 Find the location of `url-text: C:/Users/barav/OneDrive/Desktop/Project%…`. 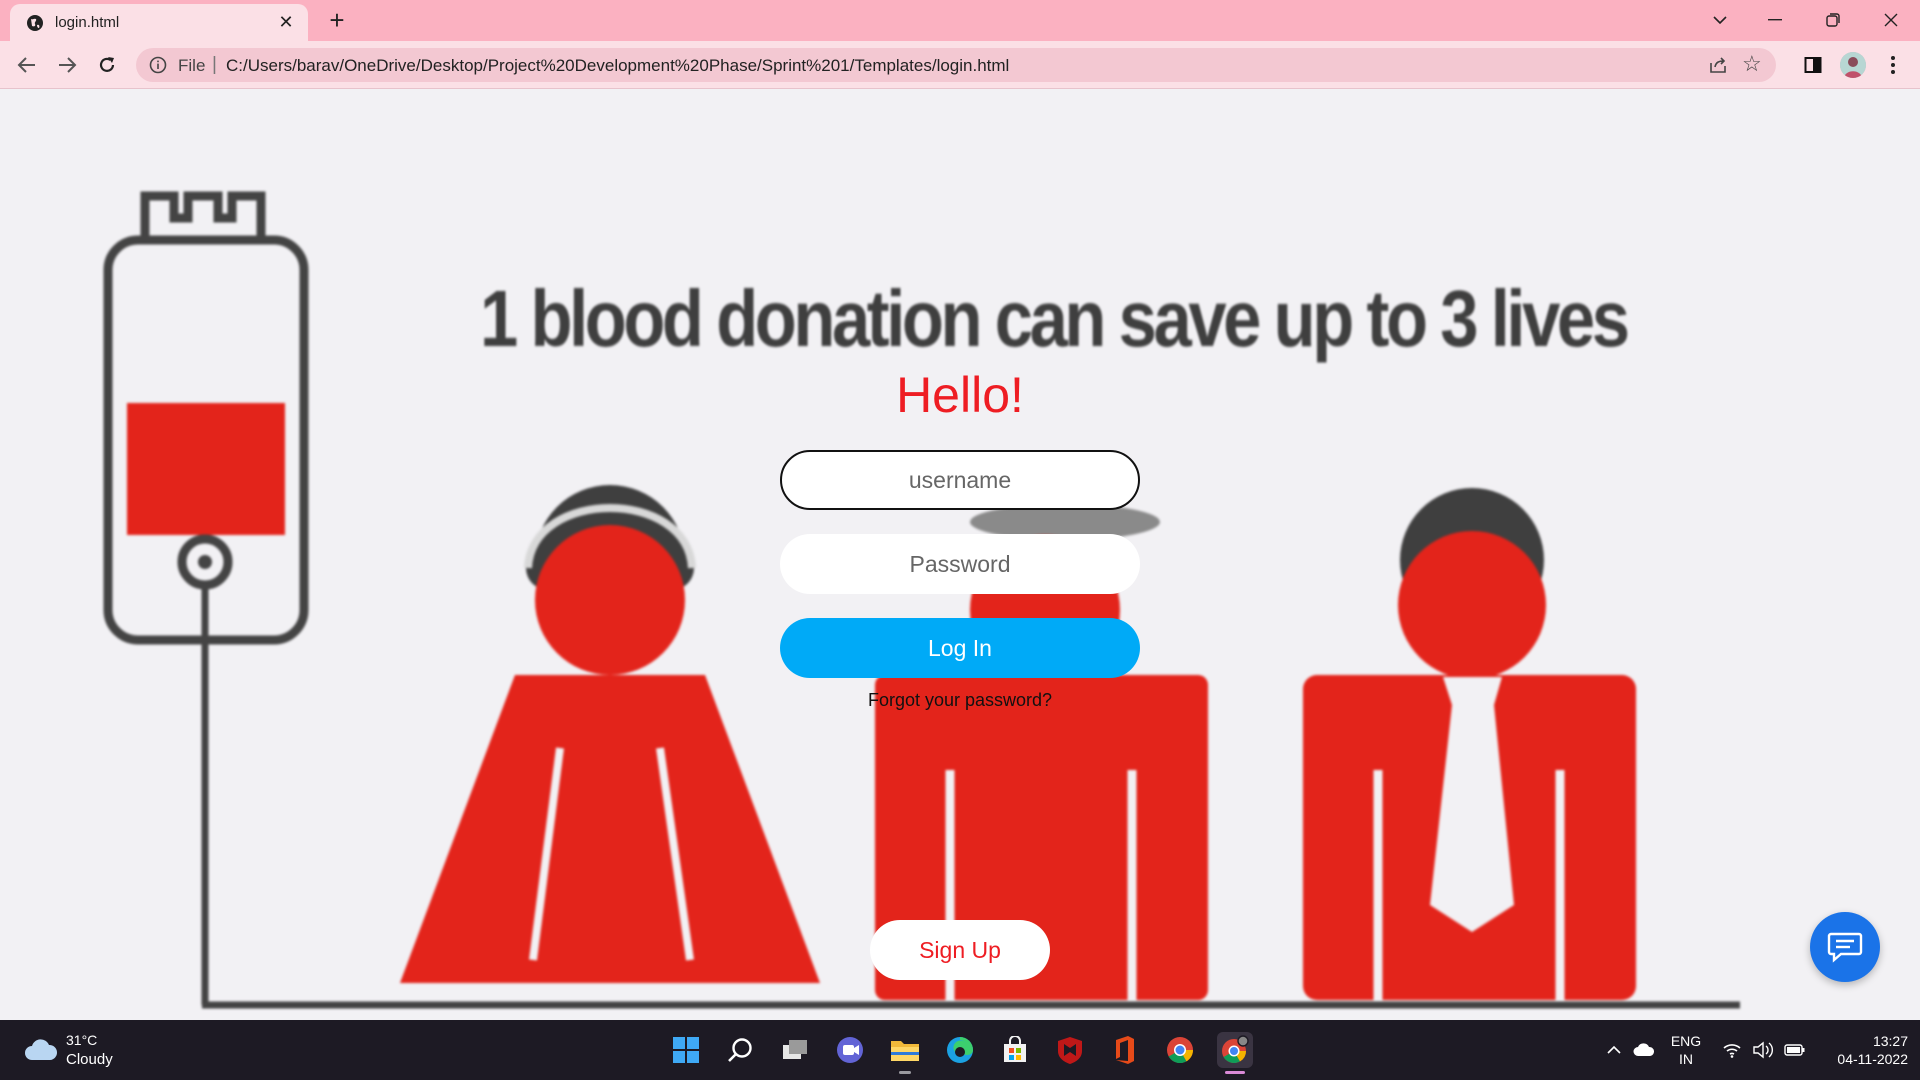

url-text: C:/Users/barav/OneDrive/Desktop/Project%… is located at coordinates (617, 66).